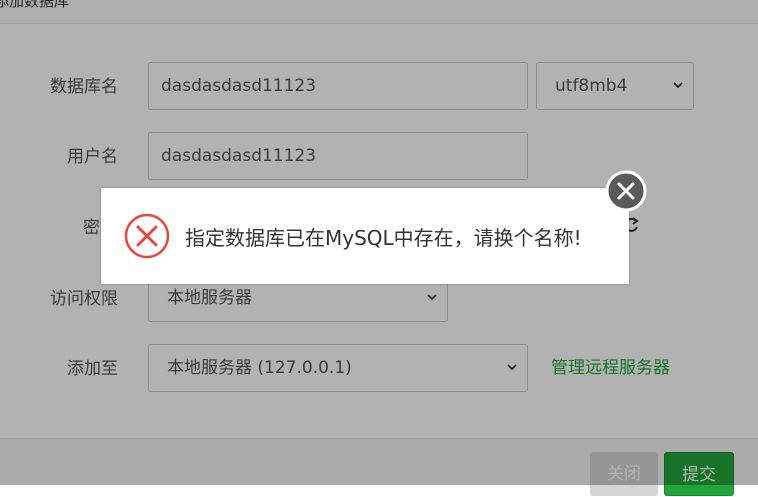 Image resolution: width=758 pixels, height=497 pixels. Describe the element at coordinates (383, 238) in the screenshot. I see `error-message: 指定数据库已在MySQL中存在，请换个名称!` at that location.